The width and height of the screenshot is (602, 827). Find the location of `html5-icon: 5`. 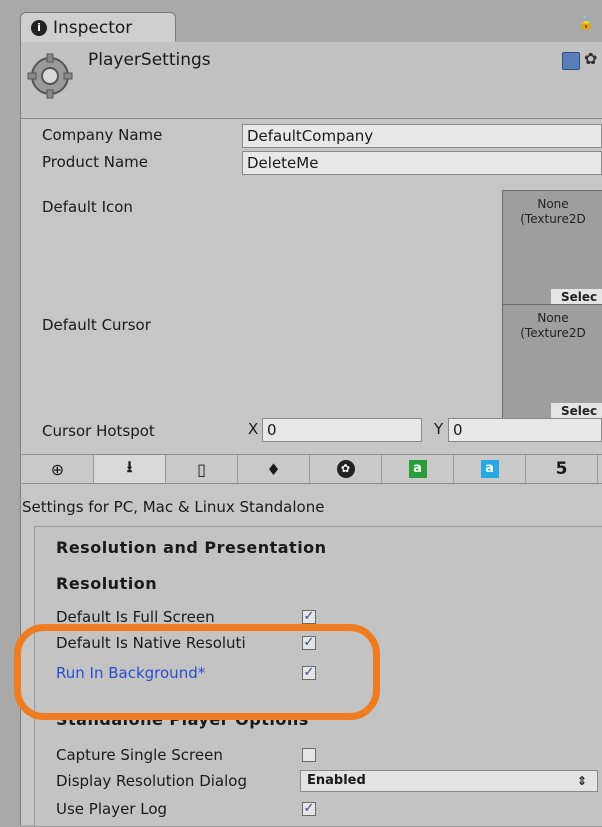

html5-icon: 5 is located at coordinates (561, 469).